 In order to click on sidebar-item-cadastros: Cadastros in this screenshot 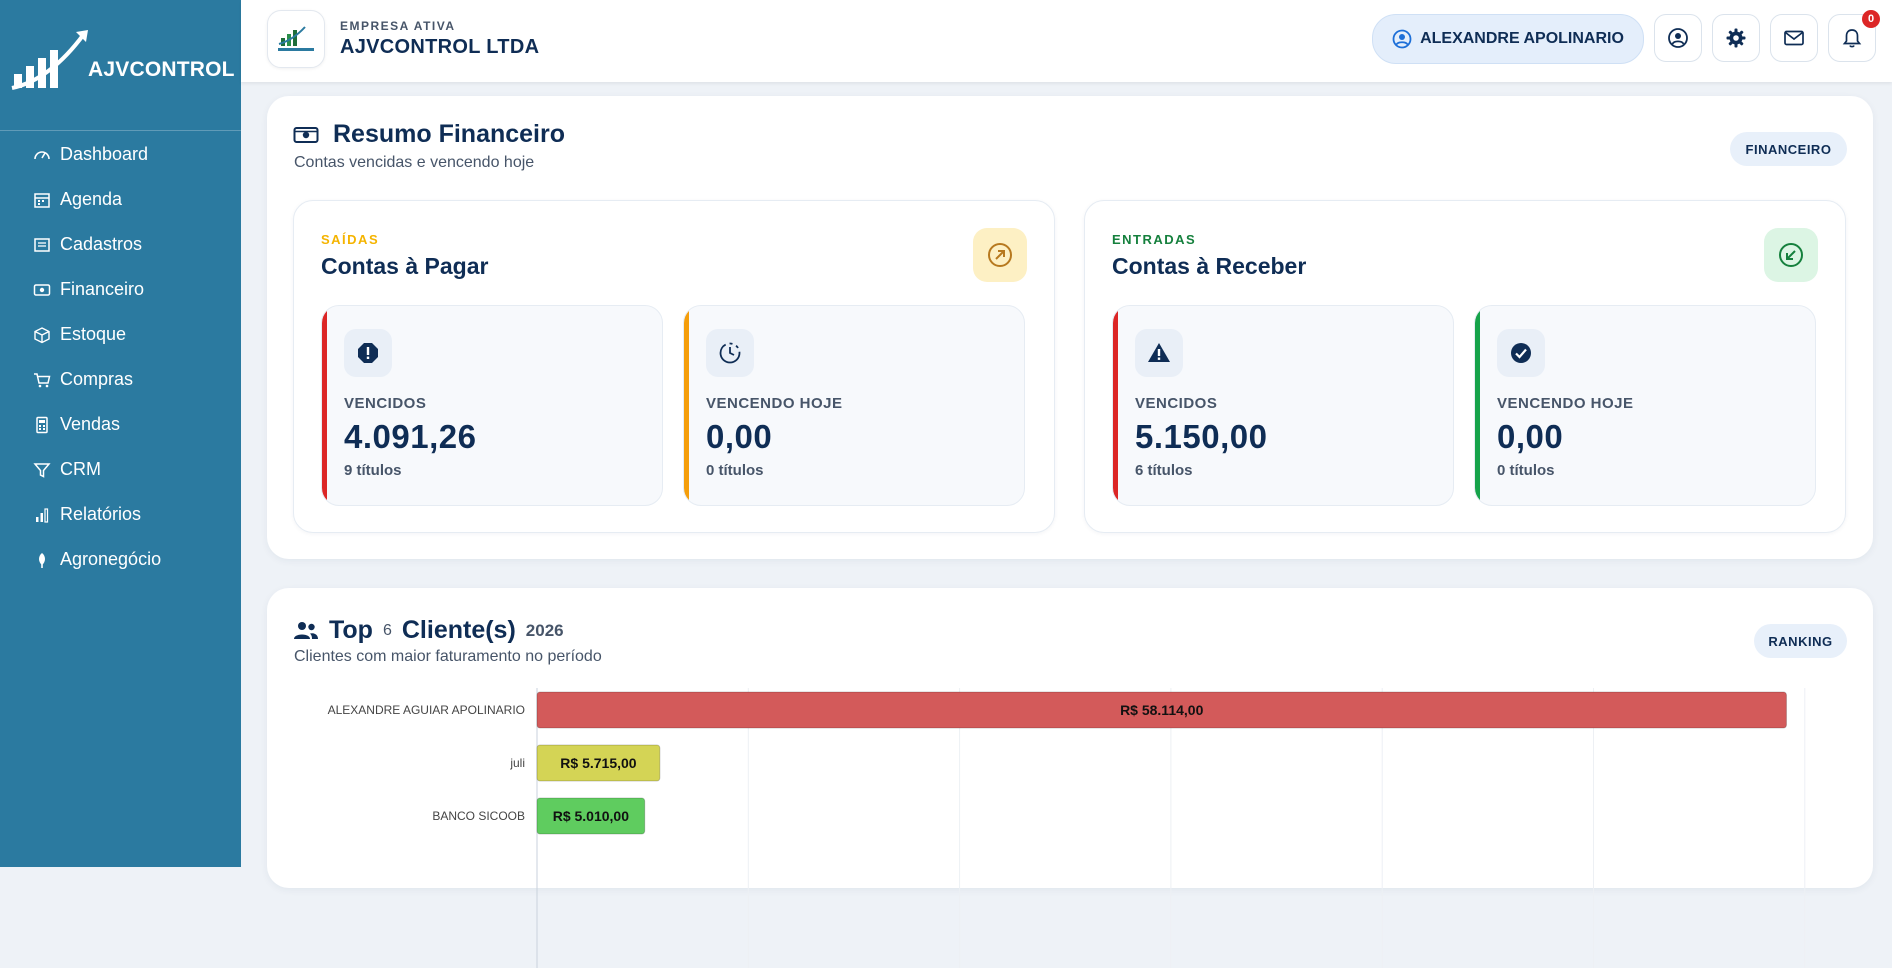, I will do `click(120, 244)`.